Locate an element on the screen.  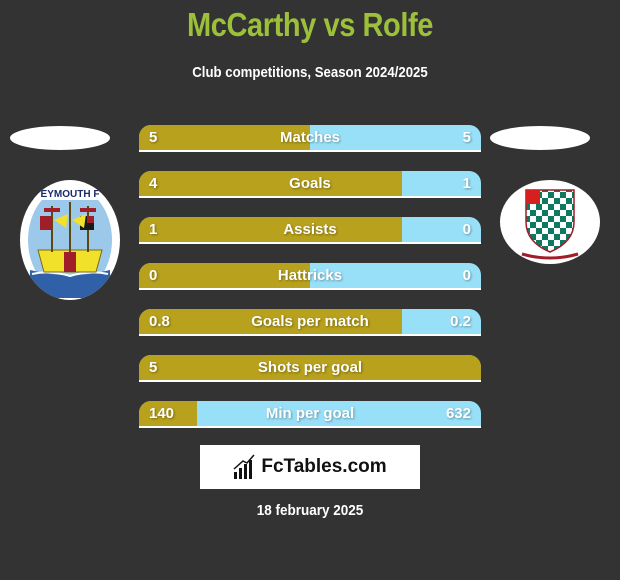
stat-label: Goals per match is located at coordinates (310, 321).